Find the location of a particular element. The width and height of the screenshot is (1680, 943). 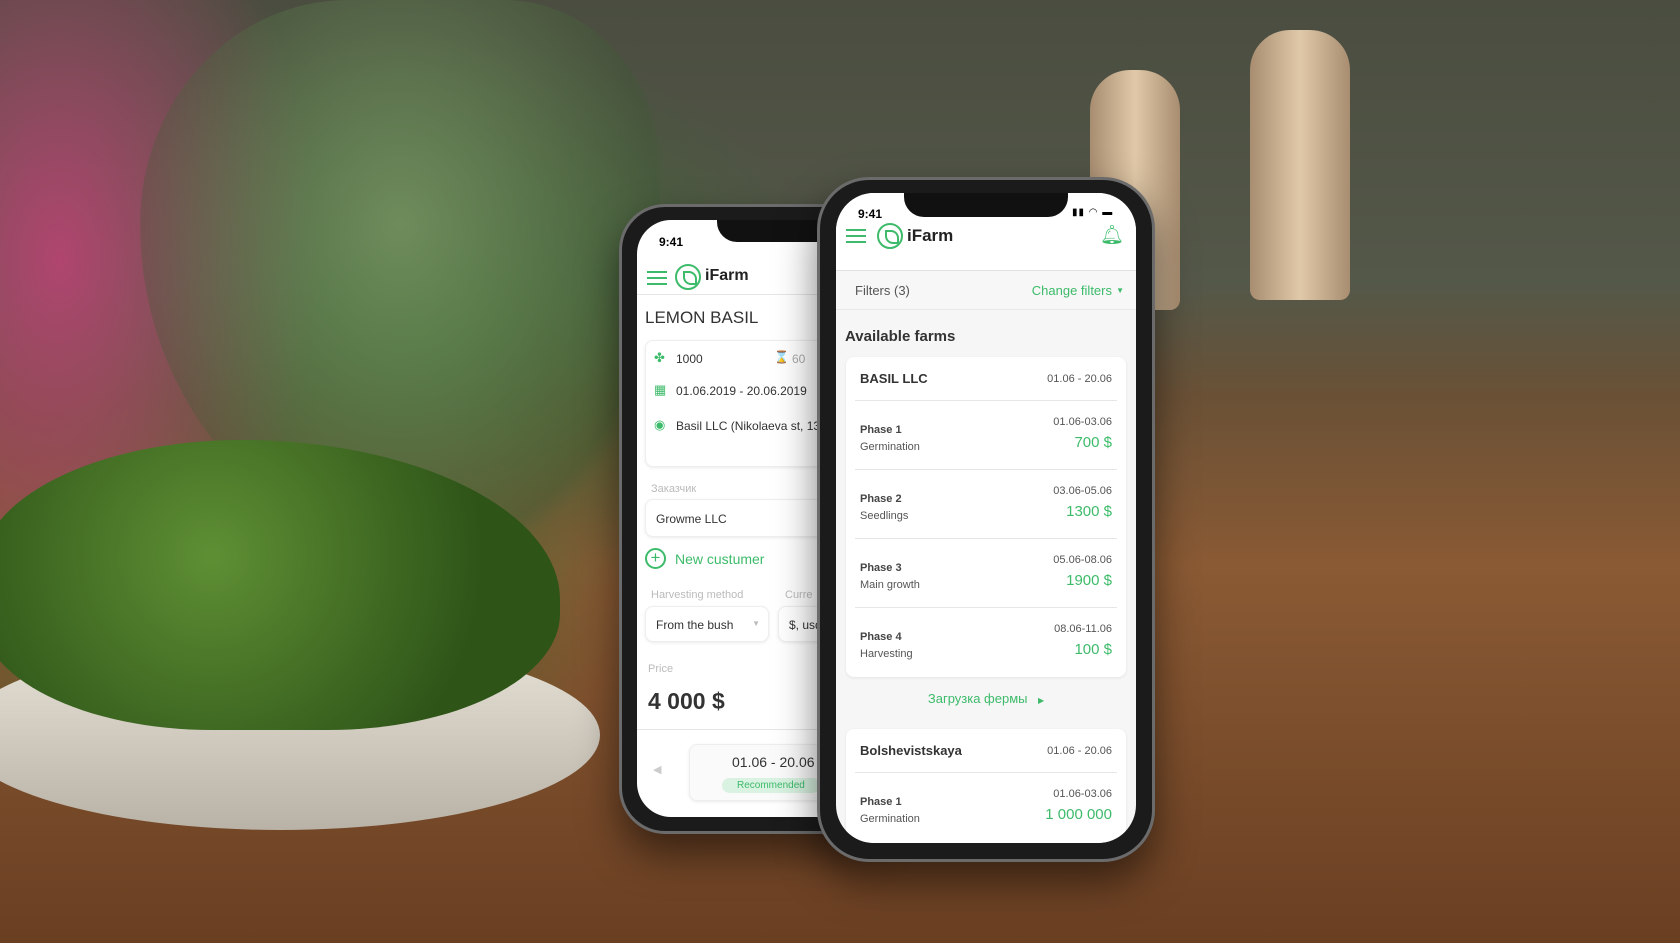

chevron-left-icon: ◀ is located at coordinates (657, 769).